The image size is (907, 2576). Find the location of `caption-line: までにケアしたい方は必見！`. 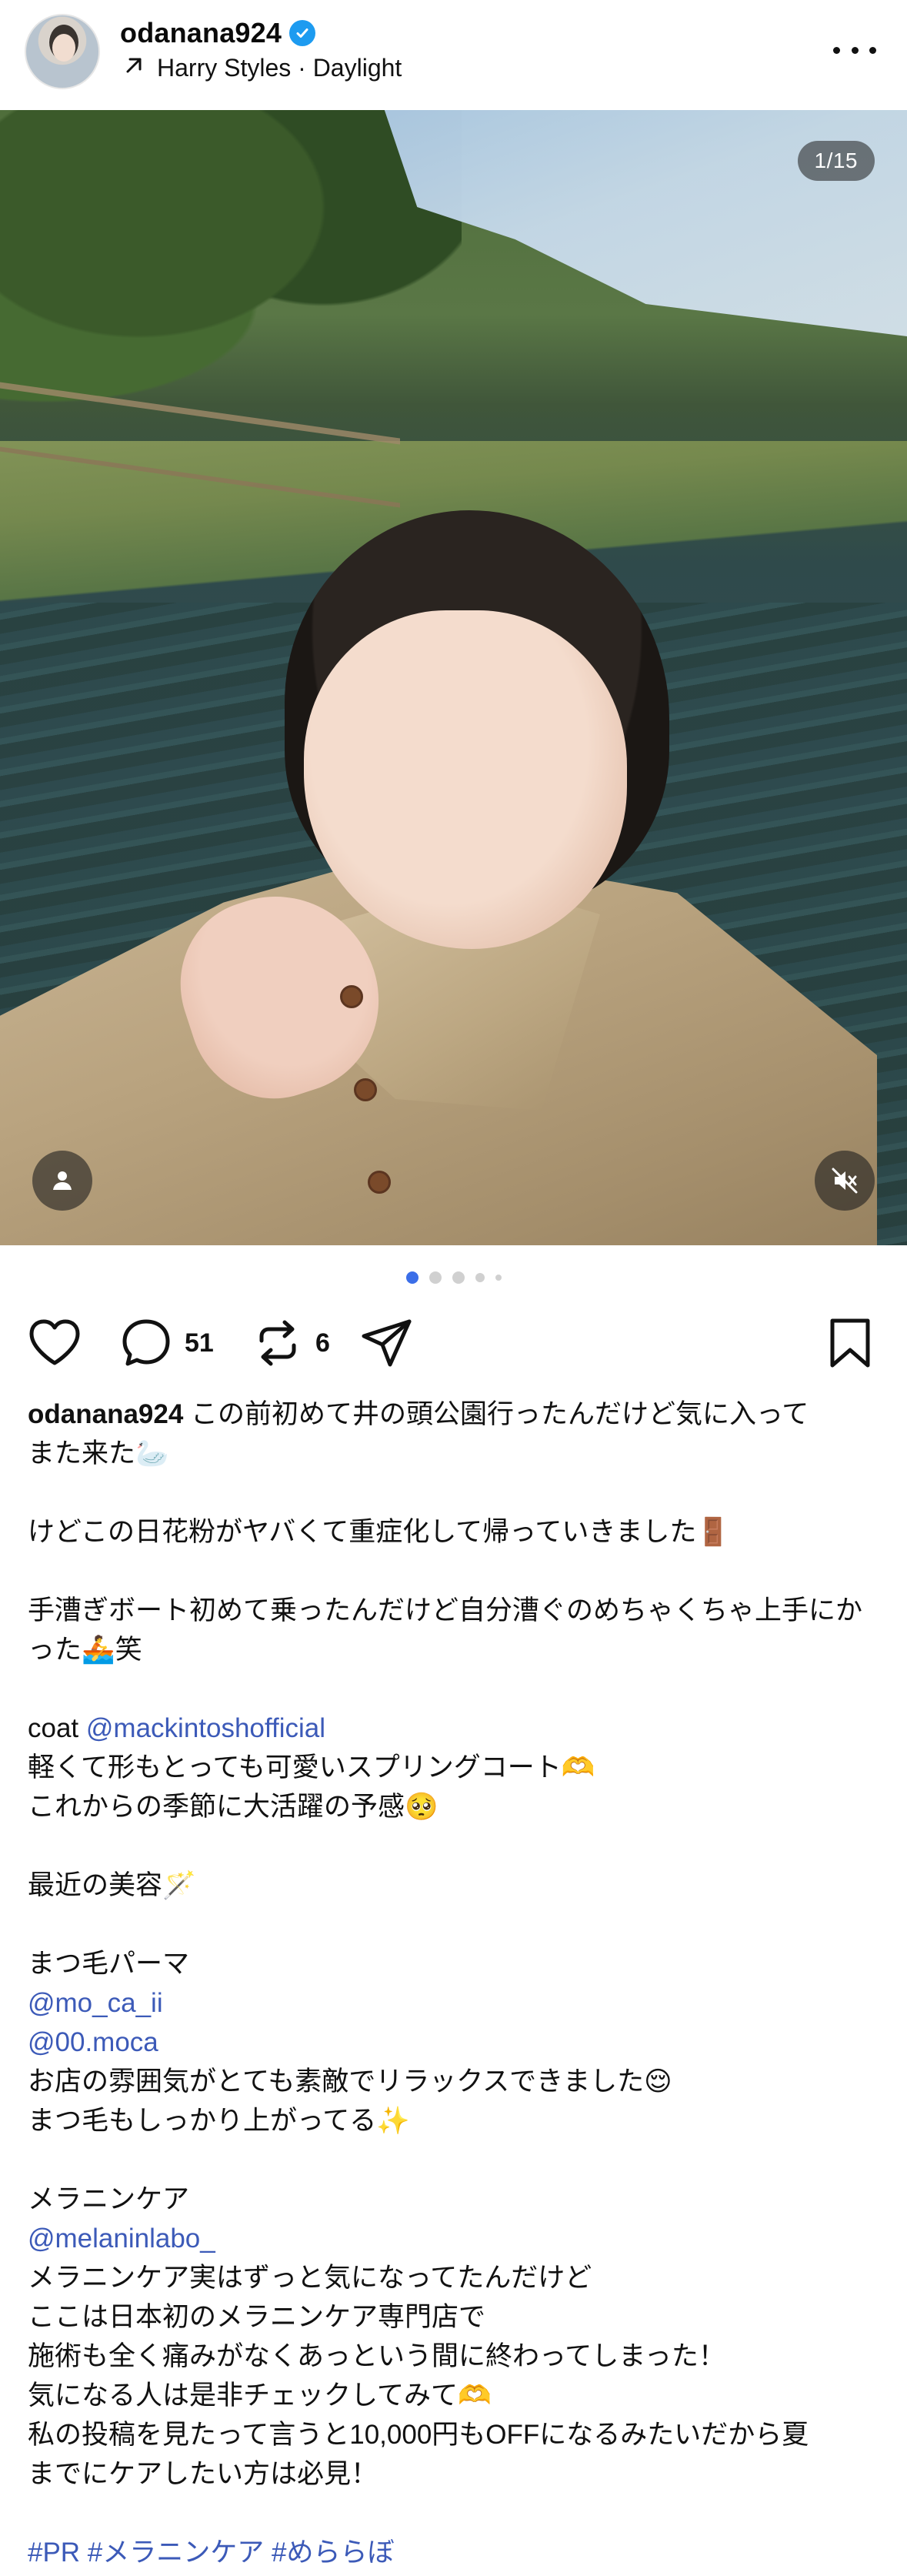

caption-line: までにケアしたい方は必見！ is located at coordinates (455, 2474).